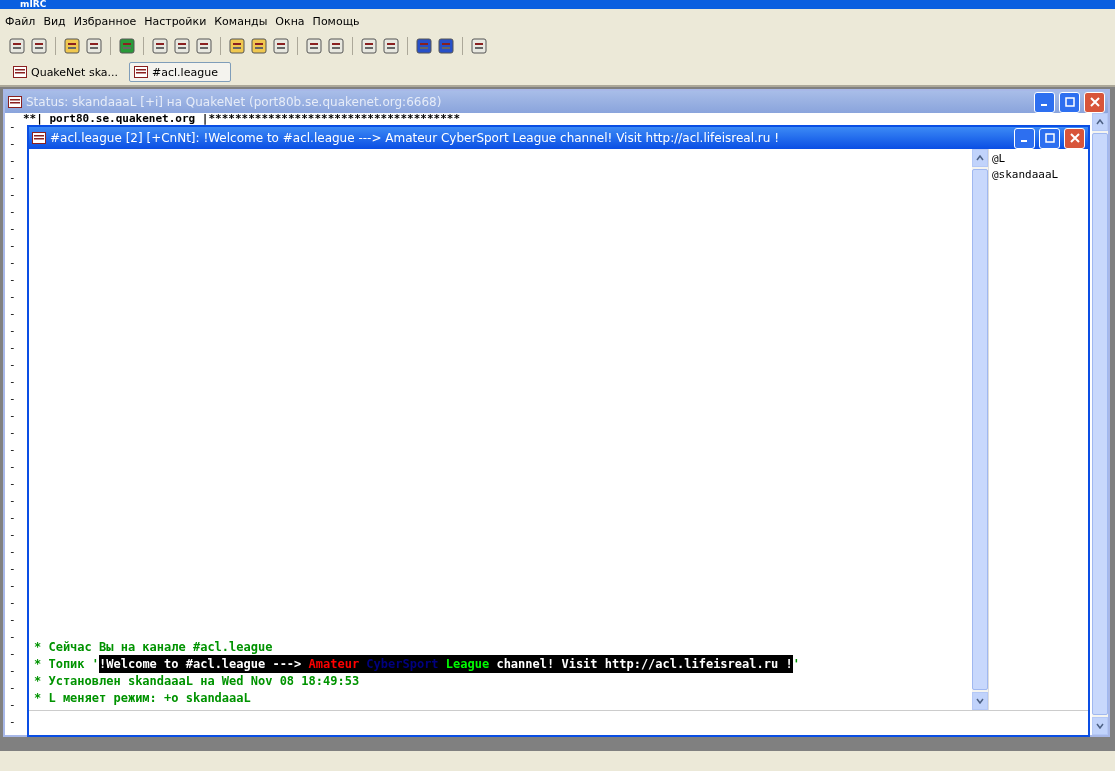 This screenshot has width=1115, height=771. I want to click on message-text: * Топик ', so click(67, 664).